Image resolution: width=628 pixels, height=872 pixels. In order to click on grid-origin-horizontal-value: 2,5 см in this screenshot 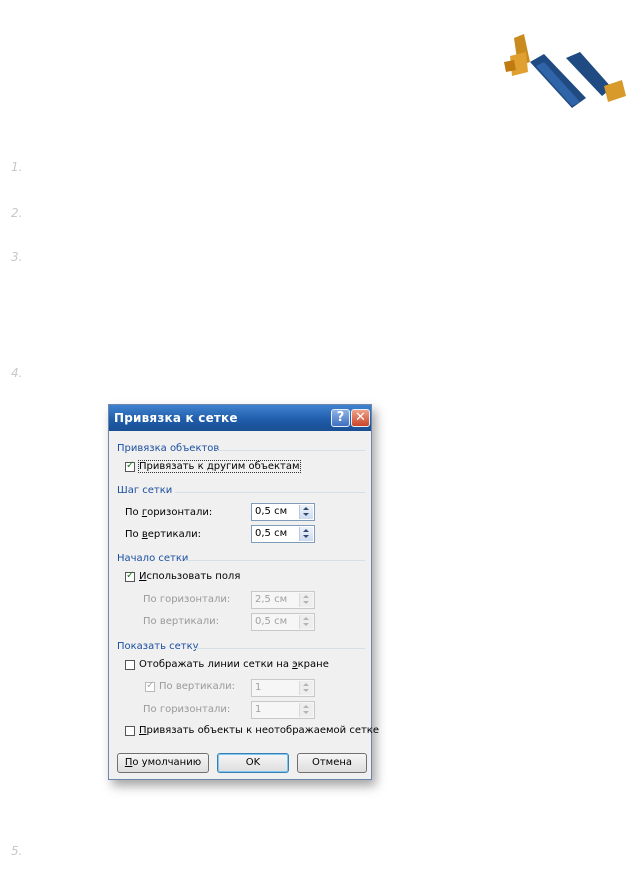, I will do `click(271, 599)`.